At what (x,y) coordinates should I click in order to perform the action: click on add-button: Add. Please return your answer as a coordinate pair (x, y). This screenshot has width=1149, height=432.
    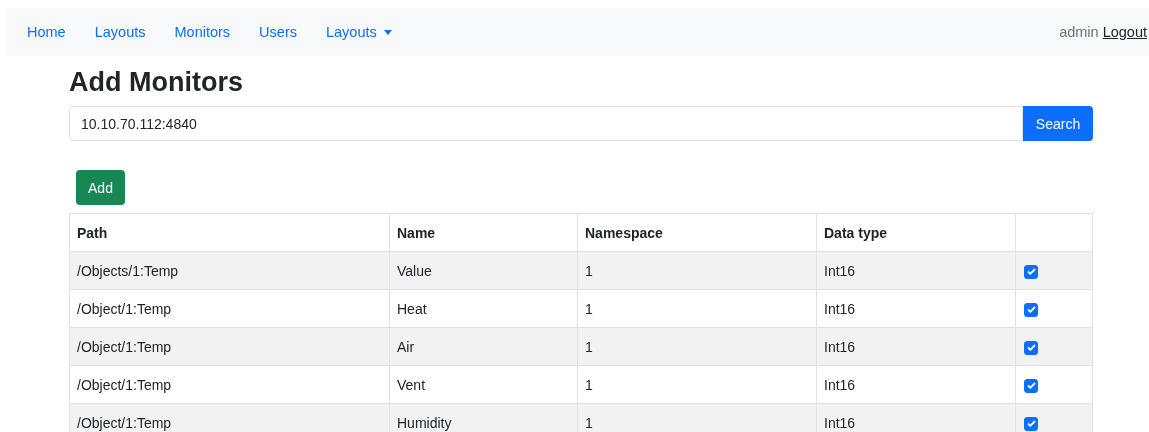
    Looking at the image, I should click on (100, 187).